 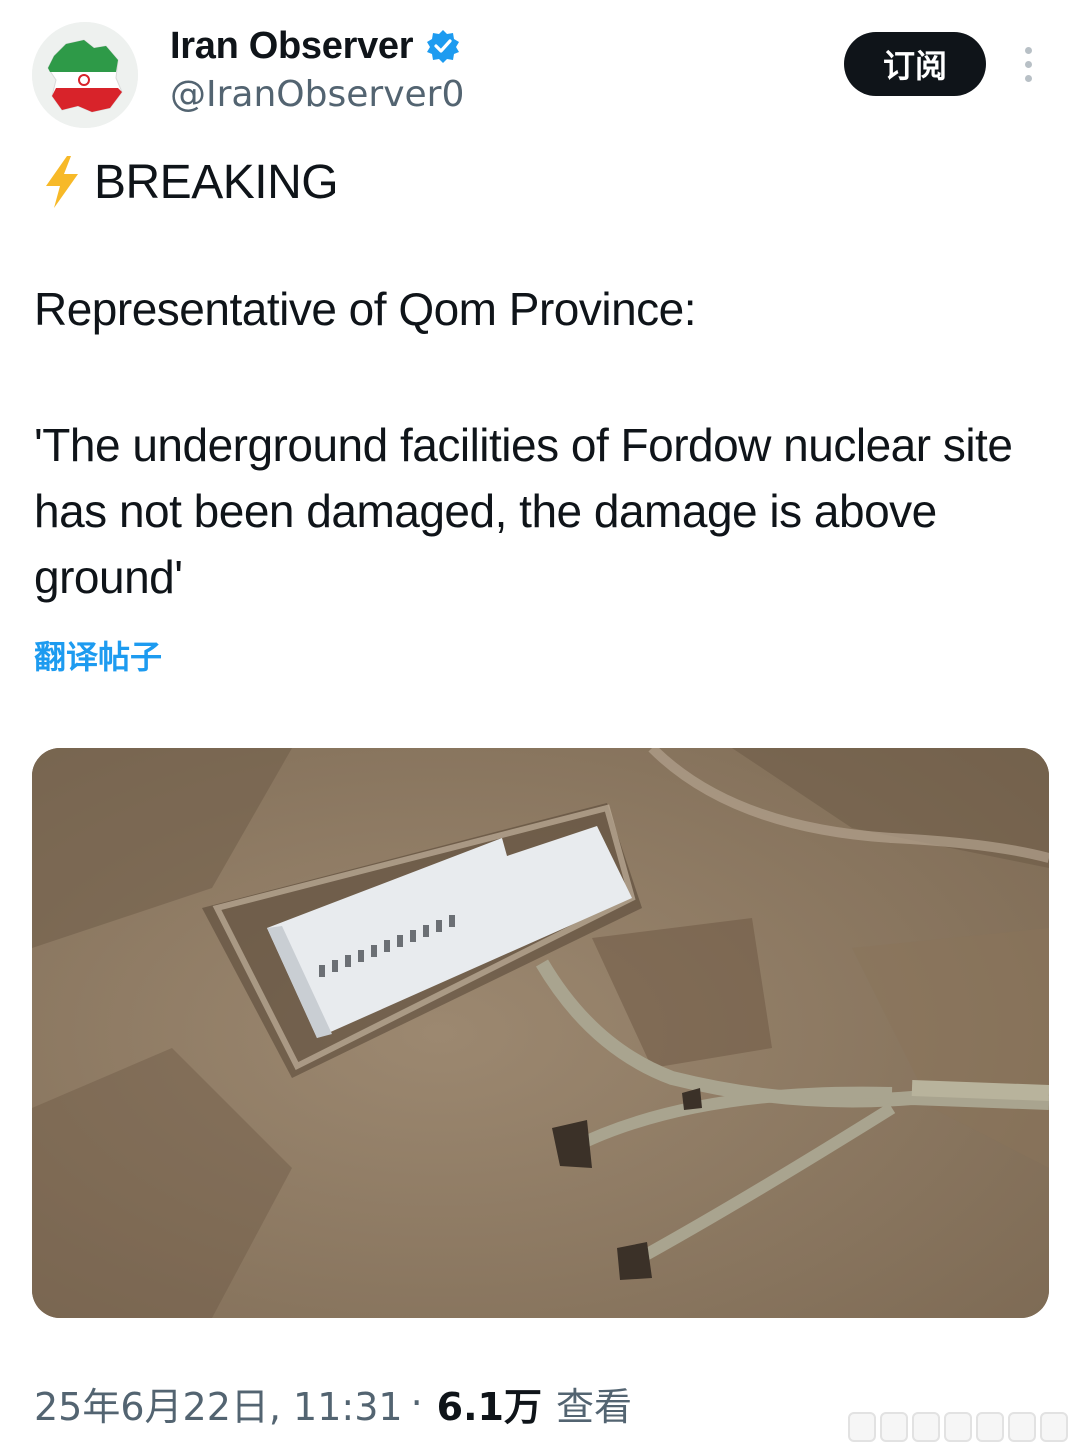 What do you see at coordinates (218, 1403) in the screenshot?
I see `post-timestamp: 25年6月22日, 11:31` at bounding box center [218, 1403].